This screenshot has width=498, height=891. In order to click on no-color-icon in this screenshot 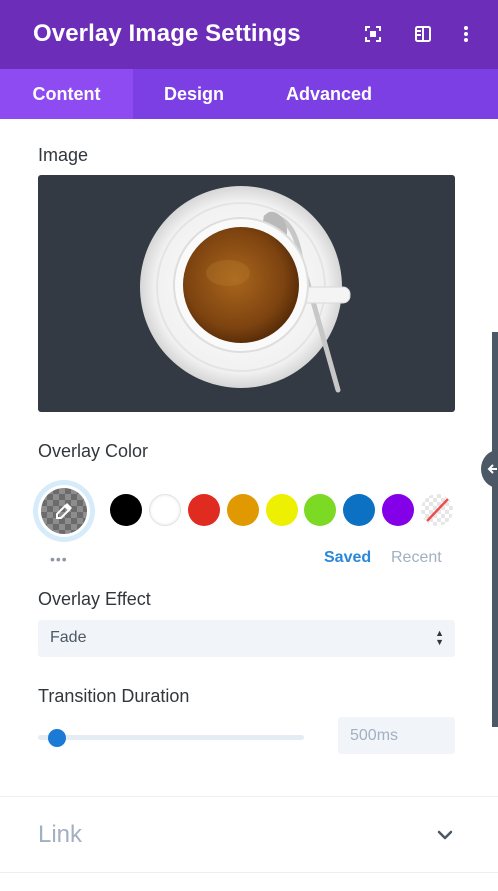, I will do `click(437, 510)`.